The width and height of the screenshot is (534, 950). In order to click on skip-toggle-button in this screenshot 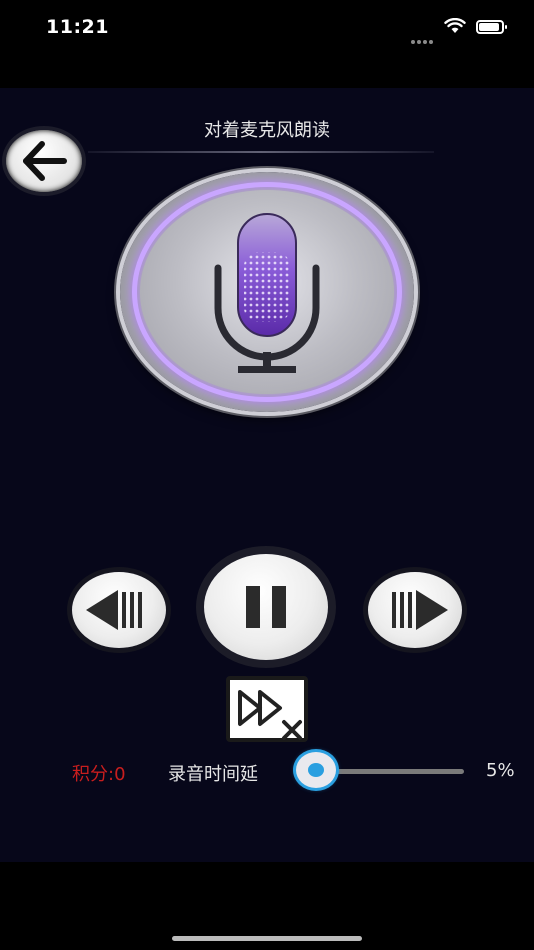, I will do `click(267, 709)`.